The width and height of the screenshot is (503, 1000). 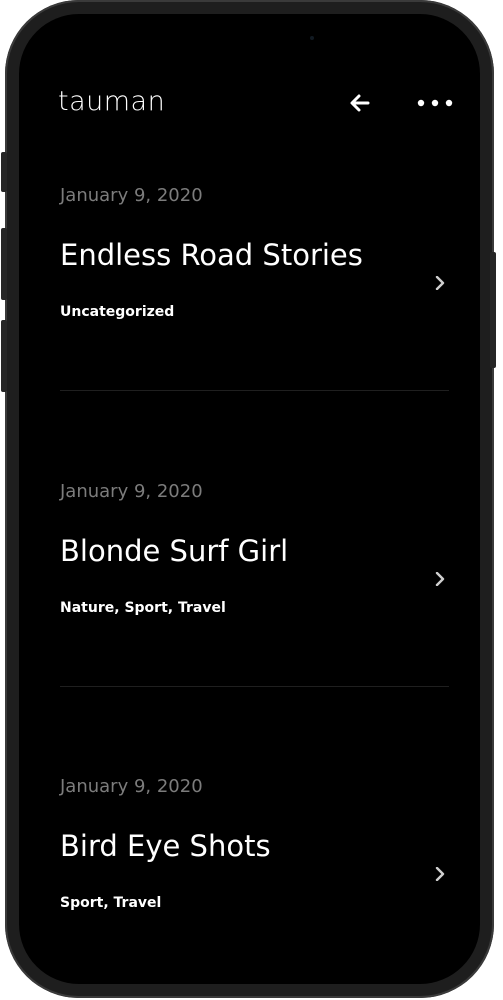 What do you see at coordinates (174, 551) in the screenshot?
I see `post-title: Blonde Surf Girl` at bounding box center [174, 551].